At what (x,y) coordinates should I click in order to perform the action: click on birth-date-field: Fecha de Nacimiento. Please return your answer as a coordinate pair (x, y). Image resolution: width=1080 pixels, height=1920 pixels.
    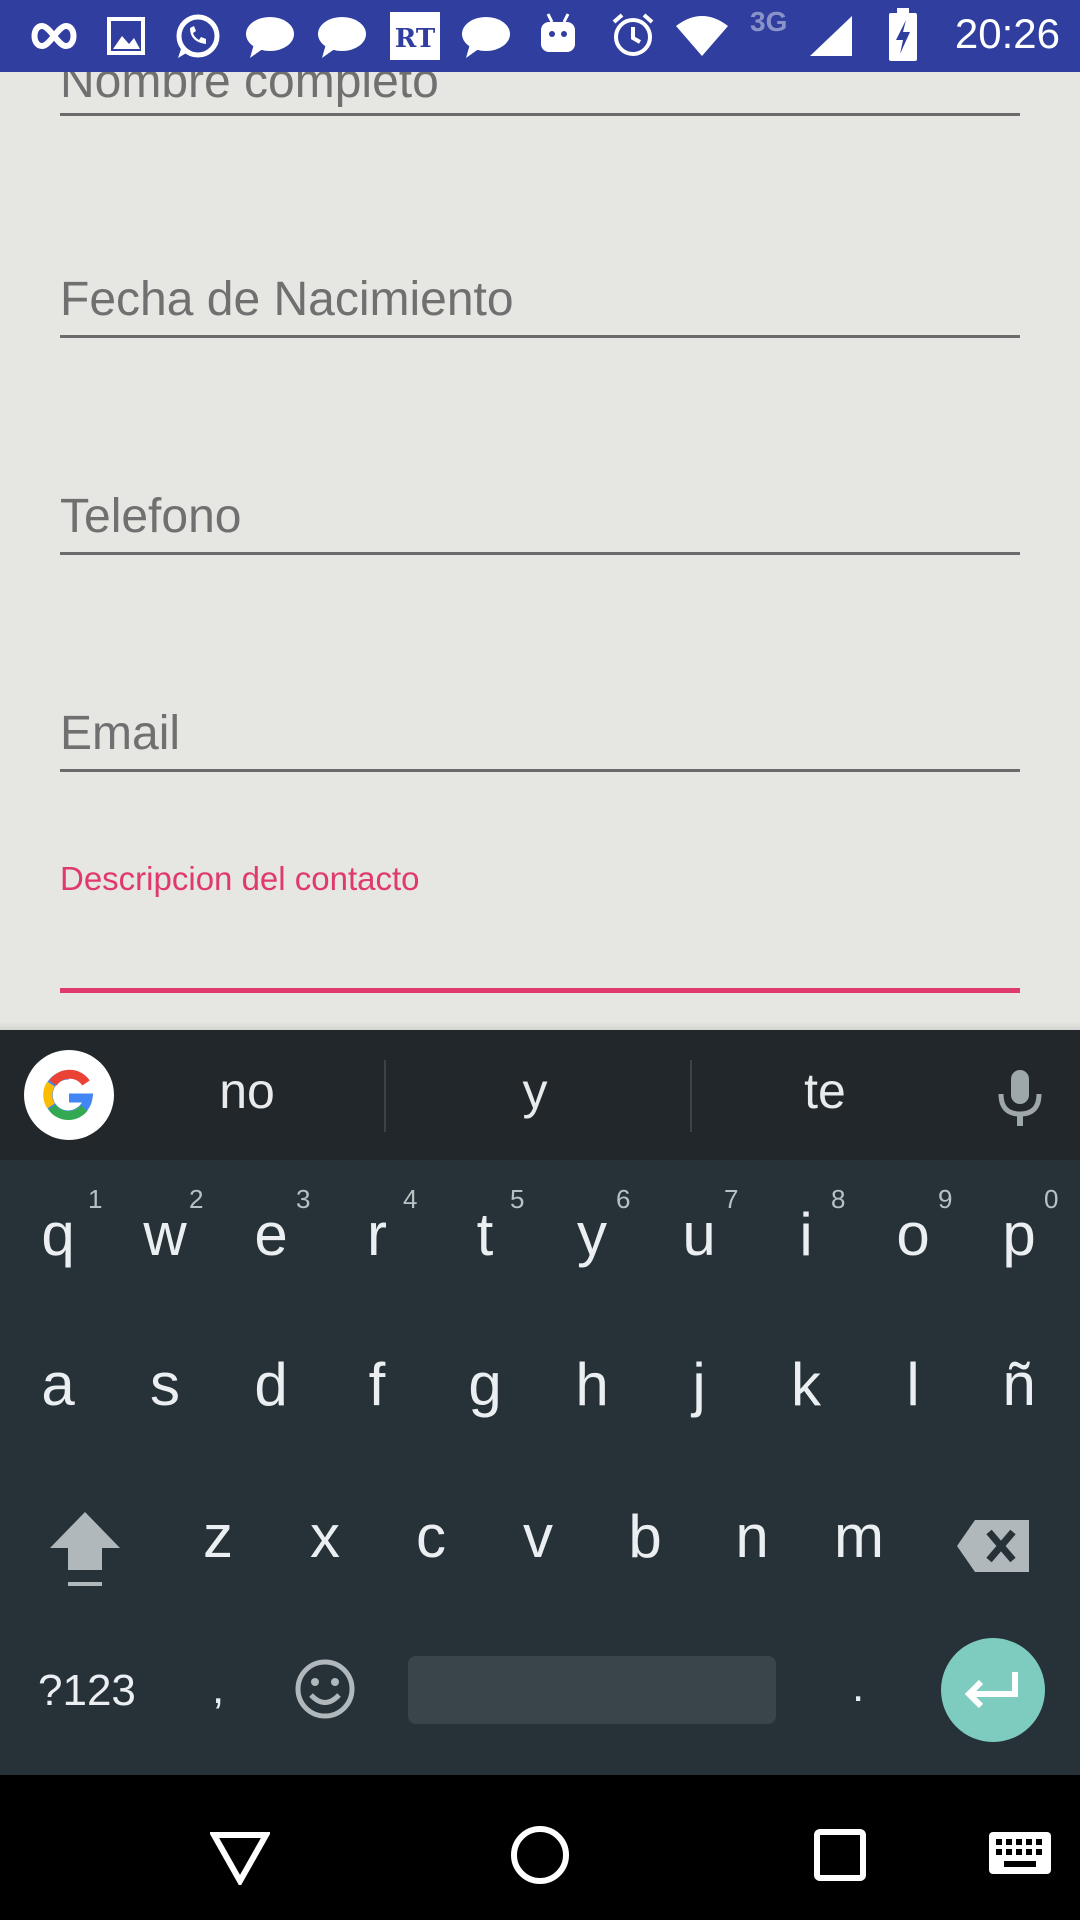
    Looking at the image, I should click on (540, 312).